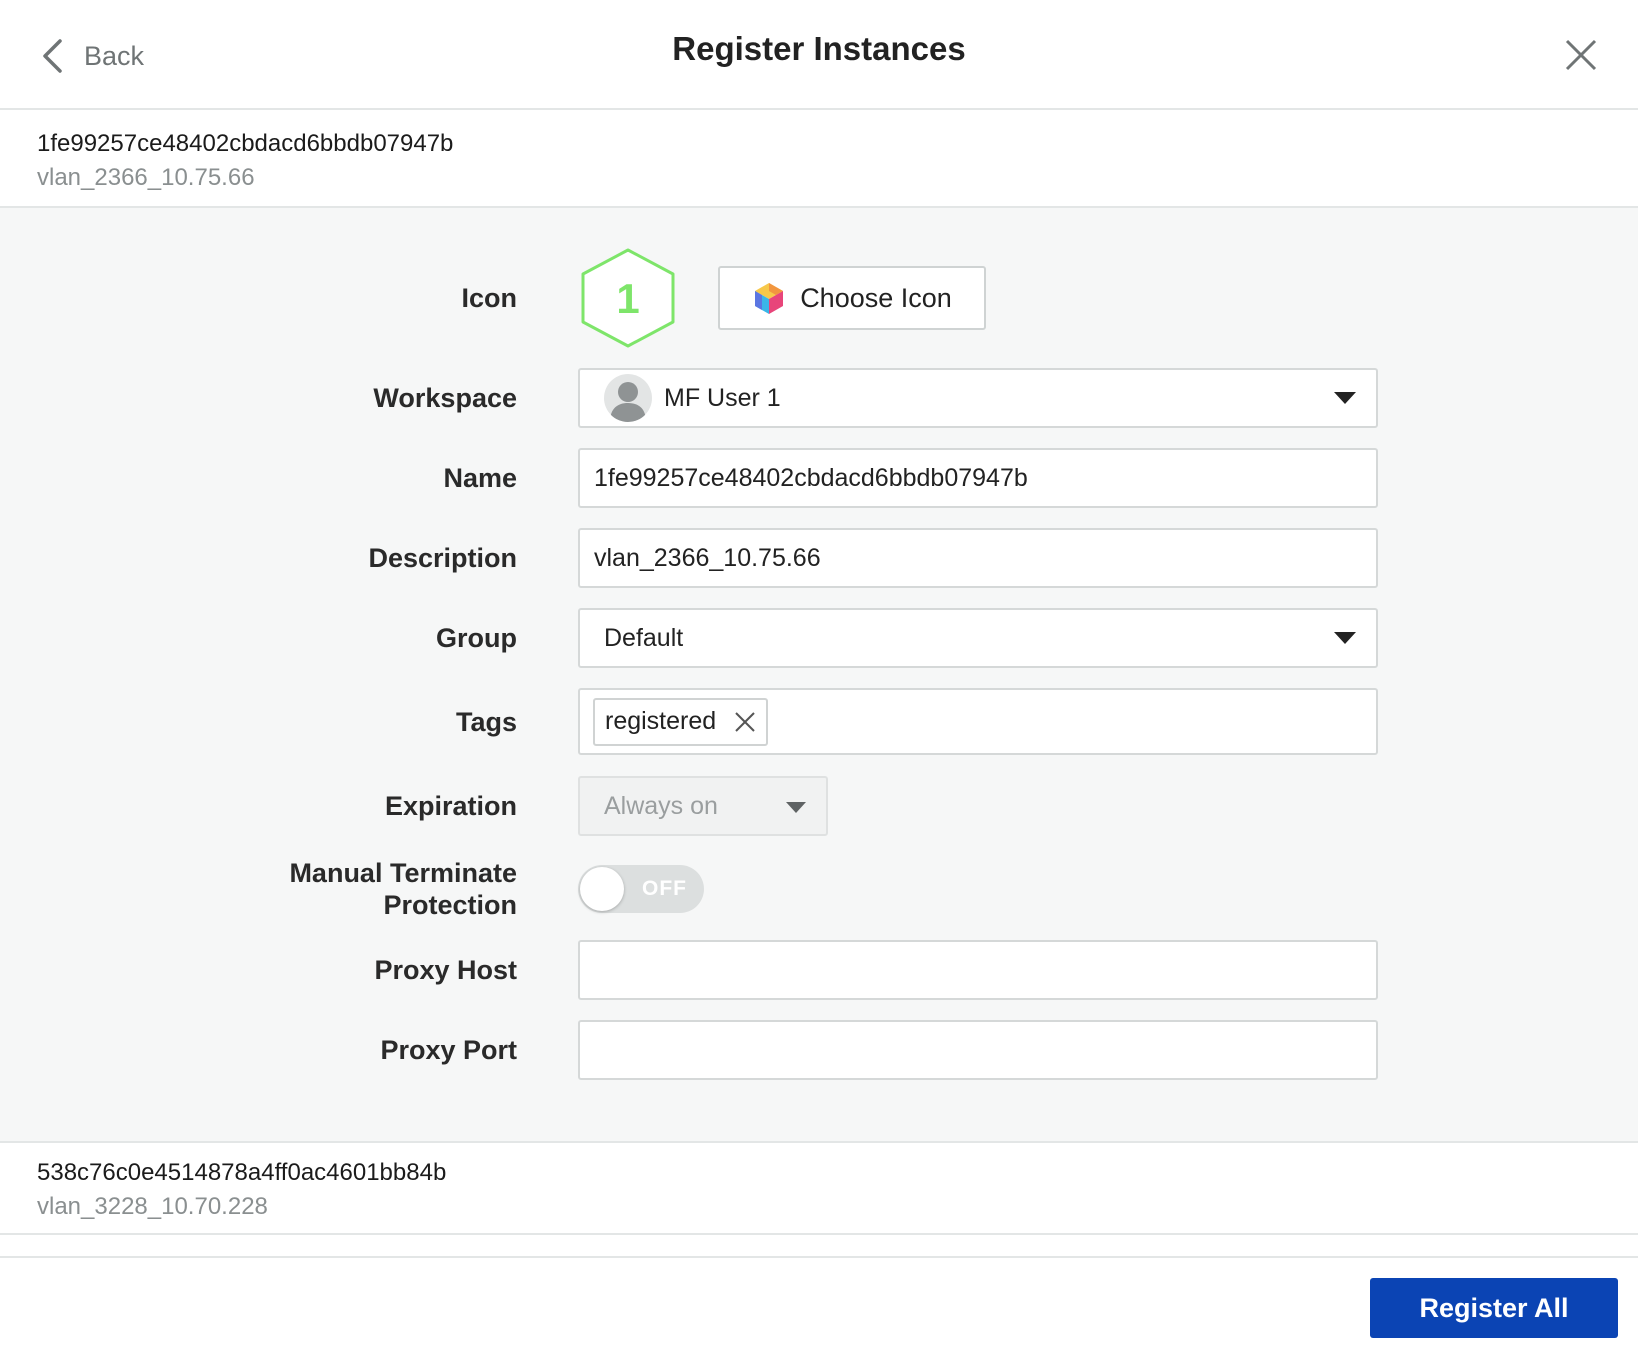  Describe the element at coordinates (486, 722) in the screenshot. I see `tags-label: Tags` at that location.